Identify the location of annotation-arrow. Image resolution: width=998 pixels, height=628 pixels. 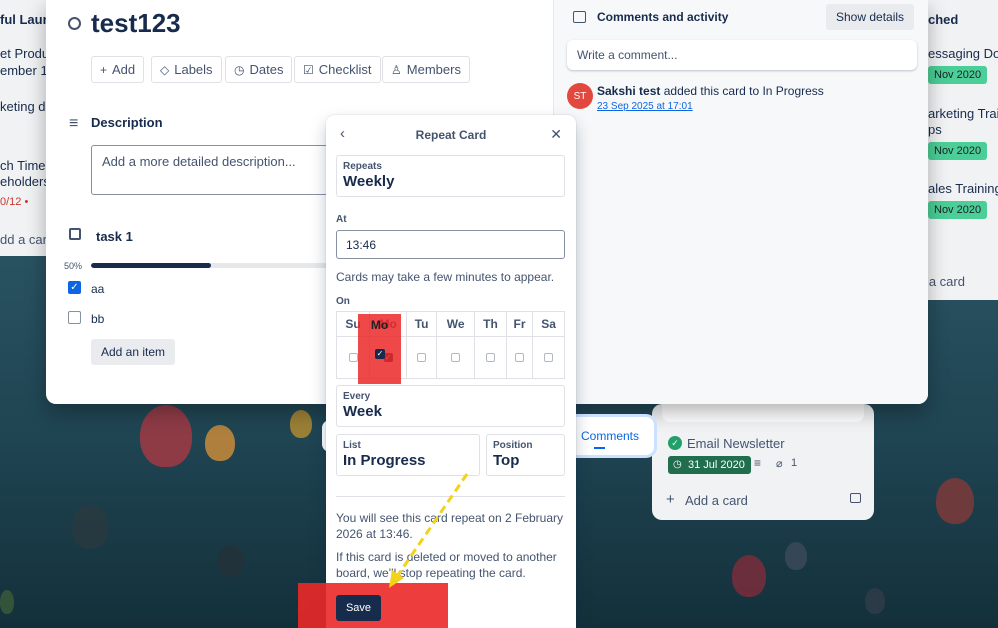
(429, 530).